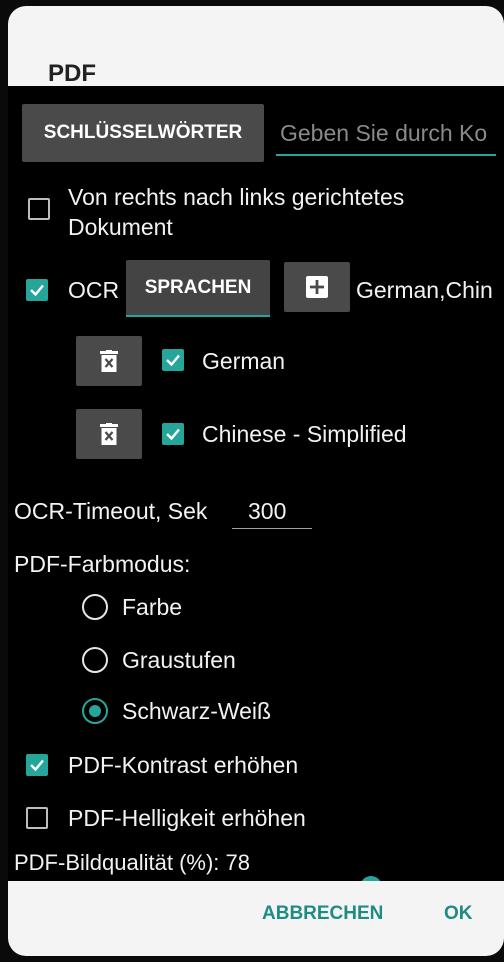  I want to click on selected-languages-text: German,Chin, so click(424, 290).